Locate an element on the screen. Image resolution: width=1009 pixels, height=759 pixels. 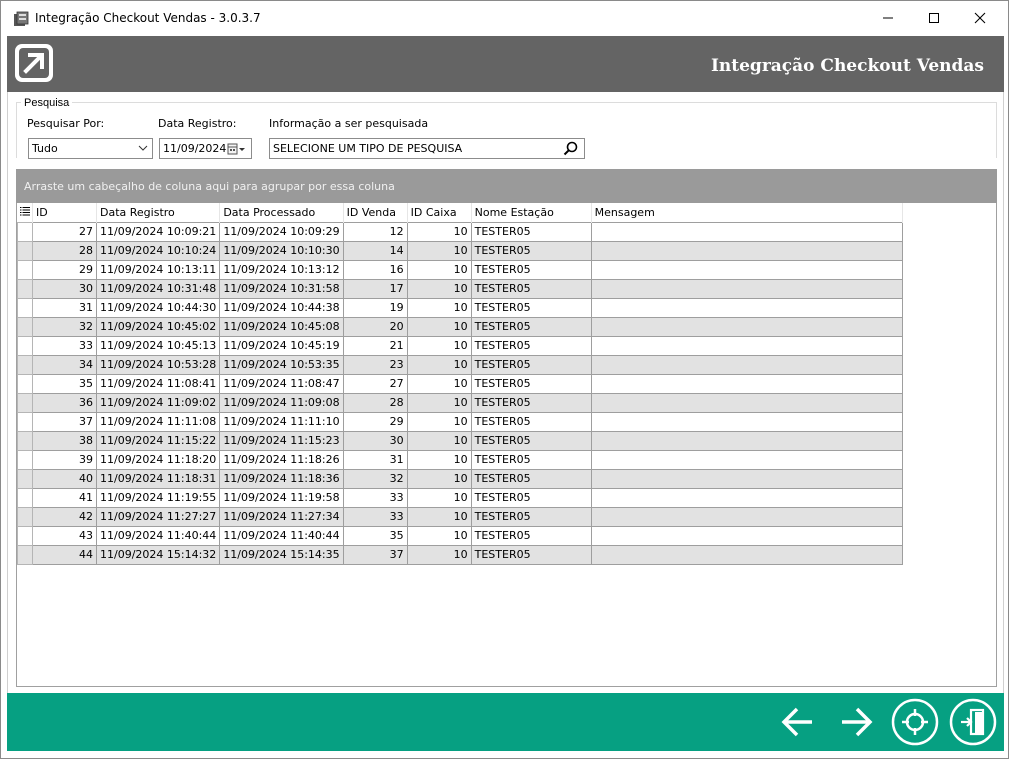
cell-id: 34 is located at coordinates (64, 364).